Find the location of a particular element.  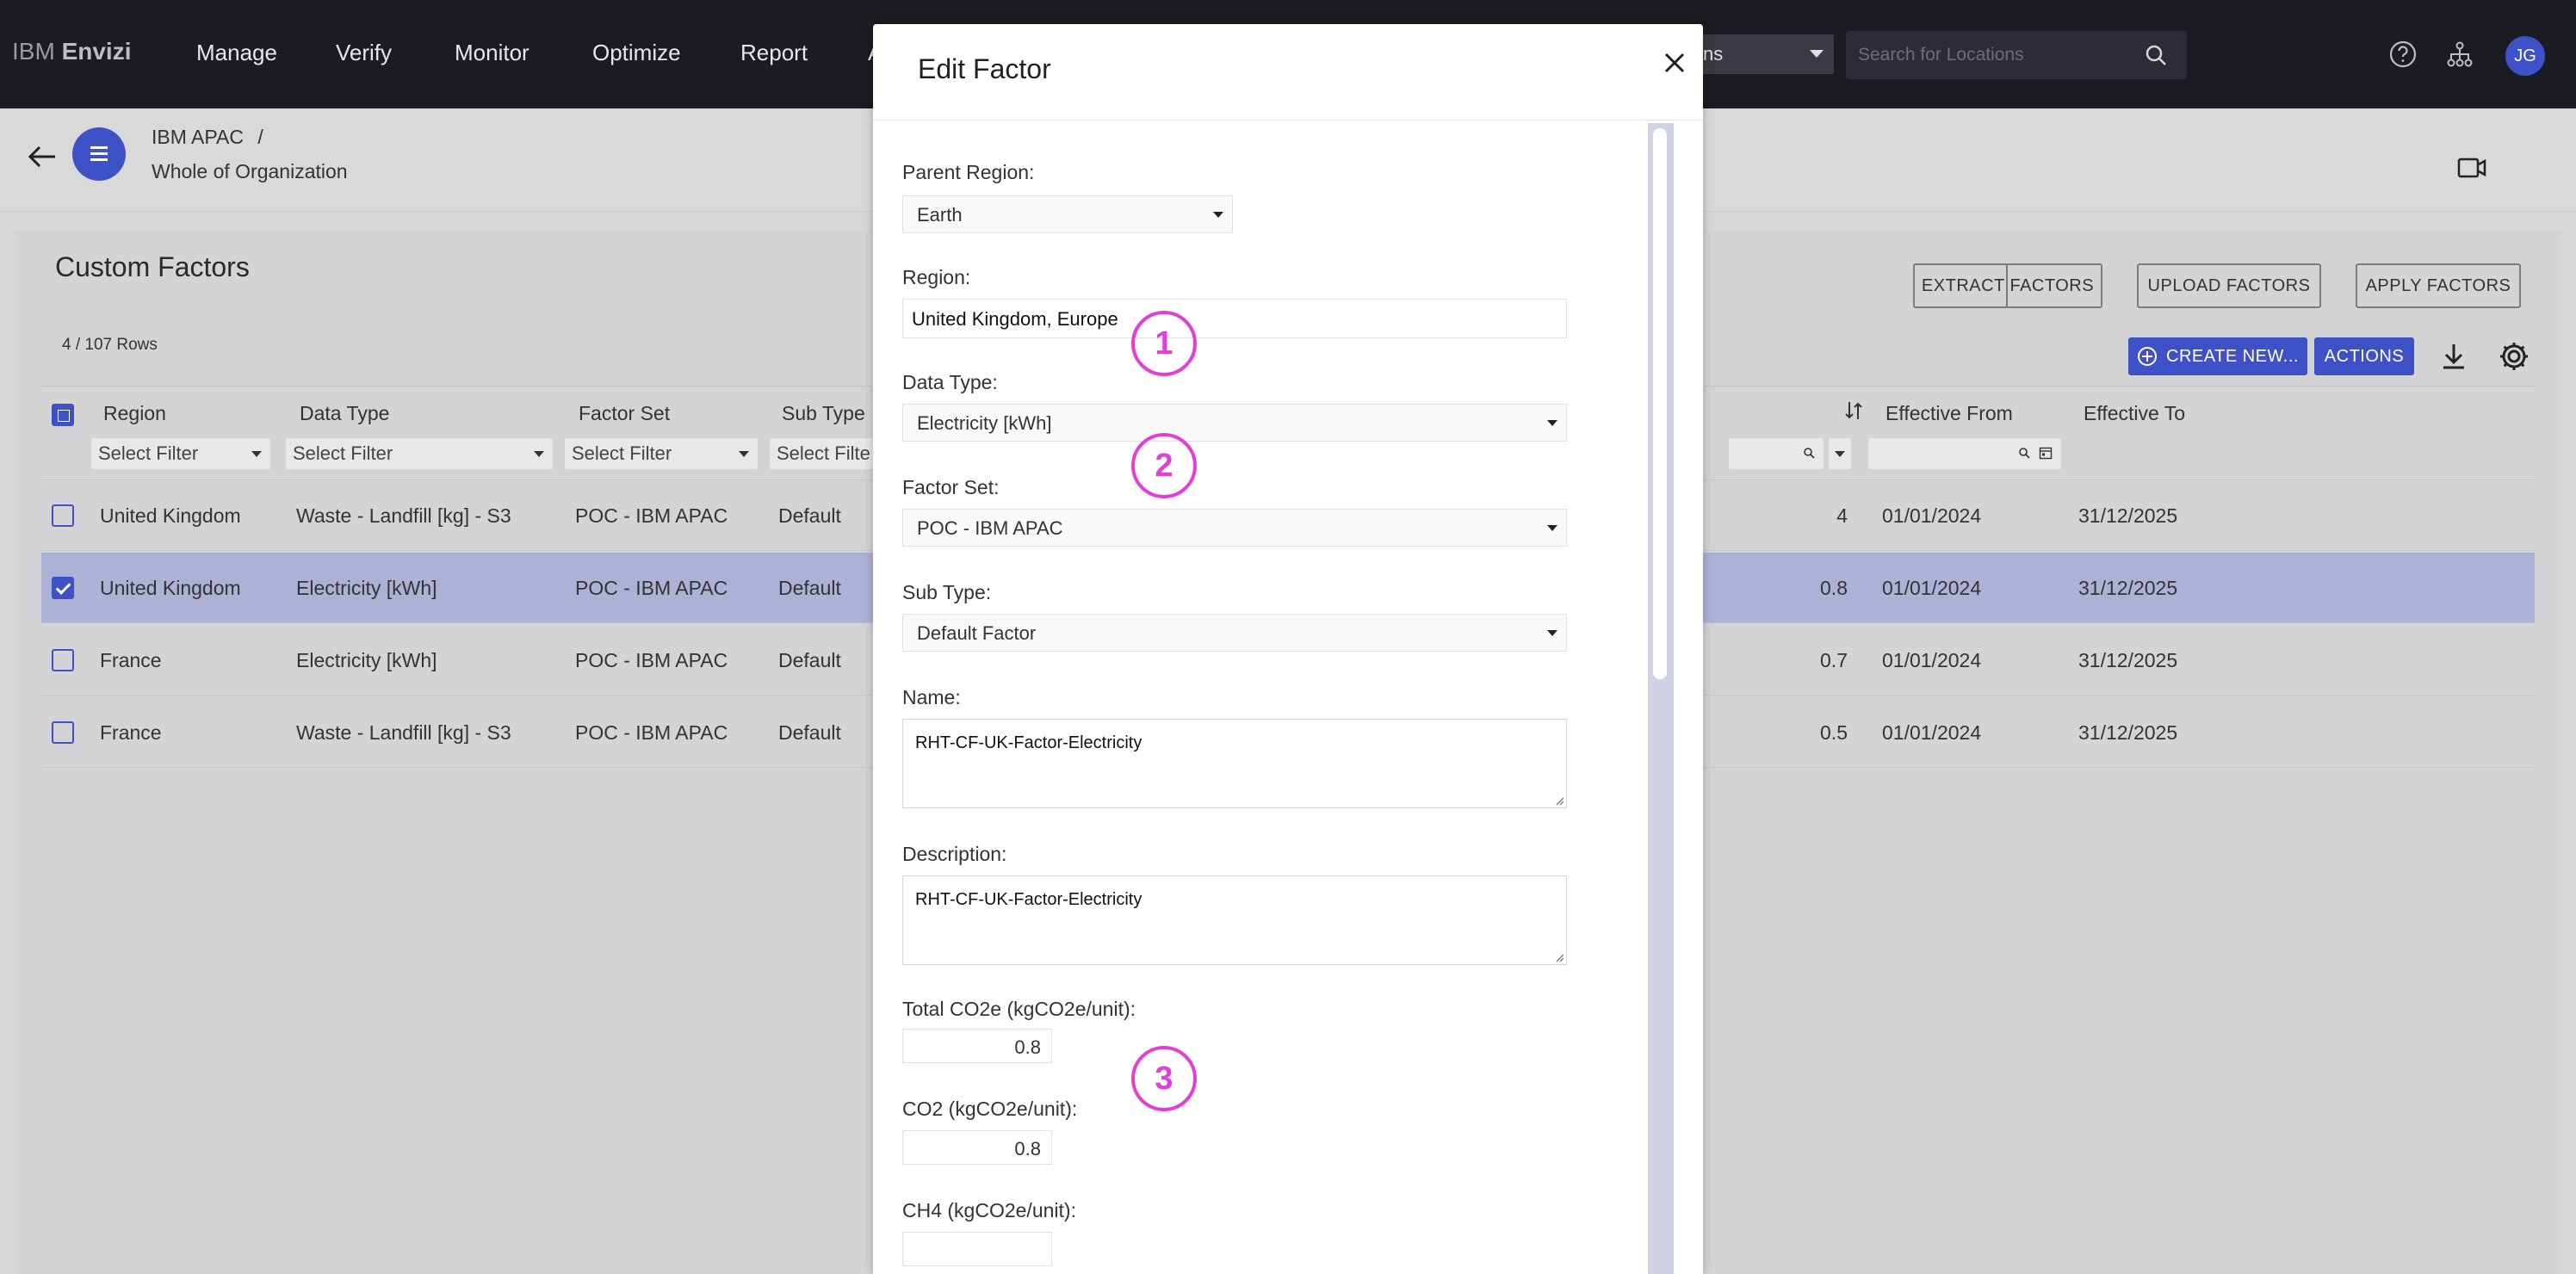

rows-count: 4 / 107 Rows is located at coordinates (110, 345).